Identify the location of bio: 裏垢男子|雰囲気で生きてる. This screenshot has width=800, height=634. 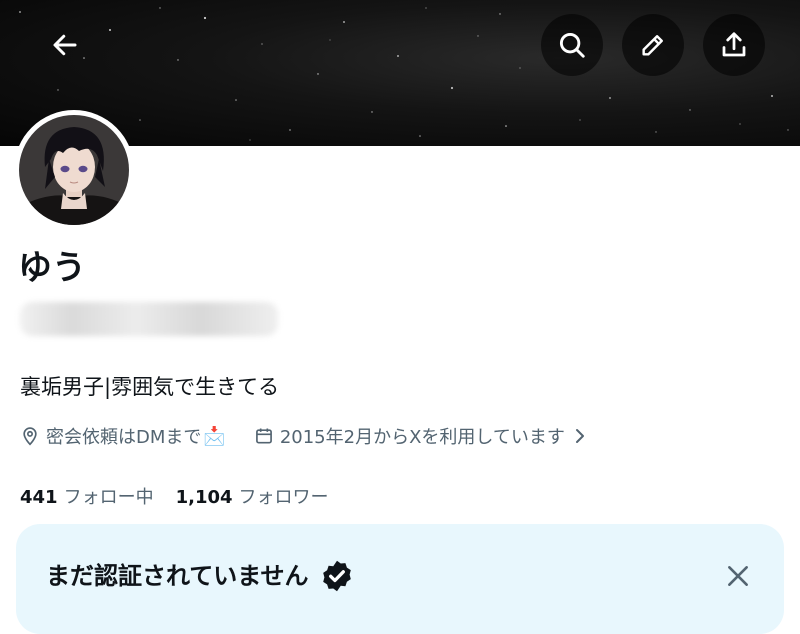
(150, 387).